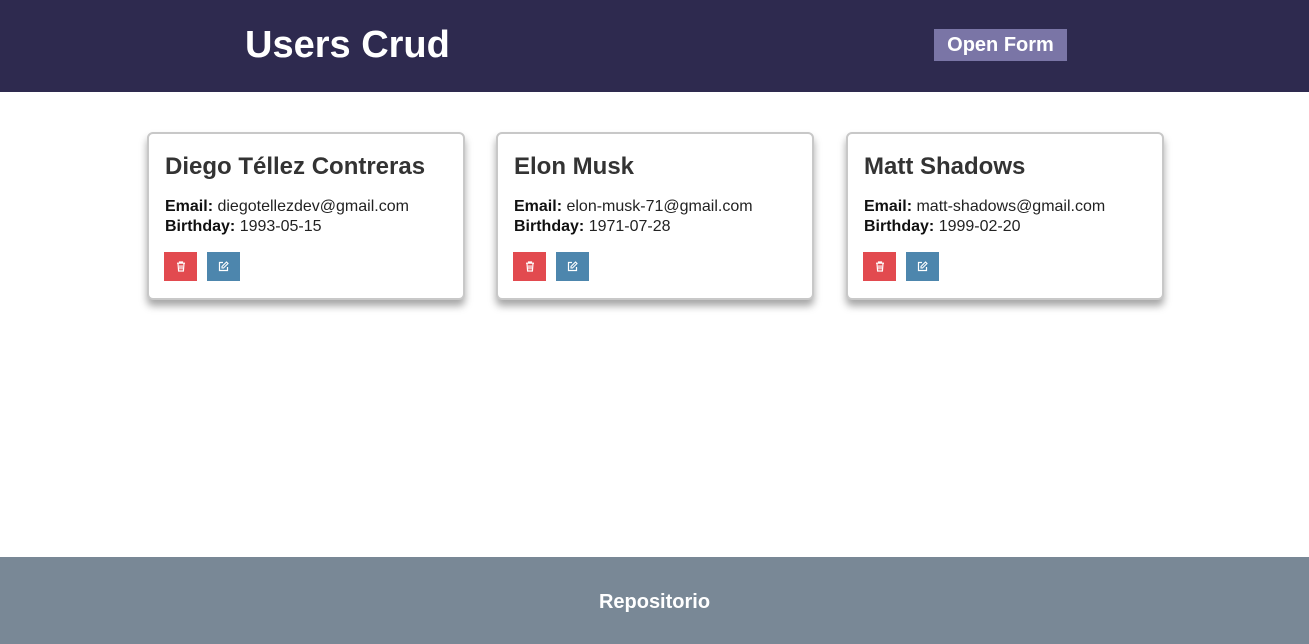 The image size is (1309, 644). I want to click on user-name: Matt Shadows, so click(945, 166).